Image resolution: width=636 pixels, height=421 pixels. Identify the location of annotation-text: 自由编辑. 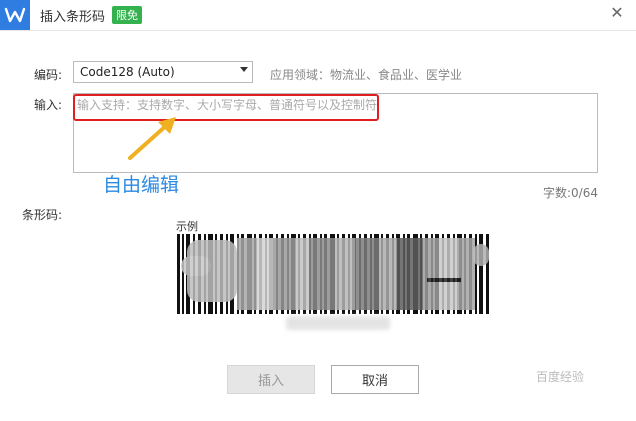
(141, 185).